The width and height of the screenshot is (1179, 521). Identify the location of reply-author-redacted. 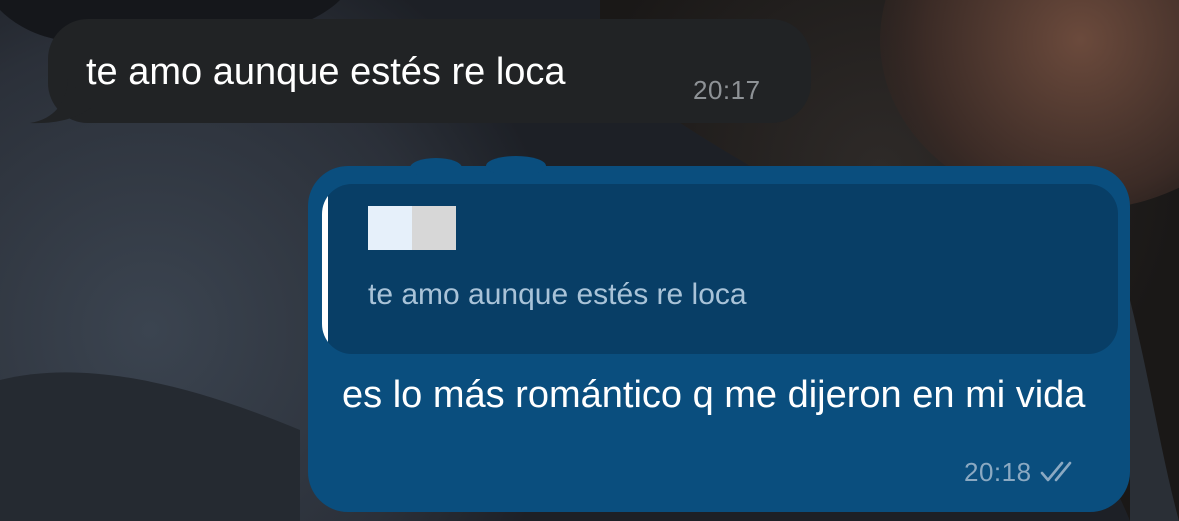
(412, 228).